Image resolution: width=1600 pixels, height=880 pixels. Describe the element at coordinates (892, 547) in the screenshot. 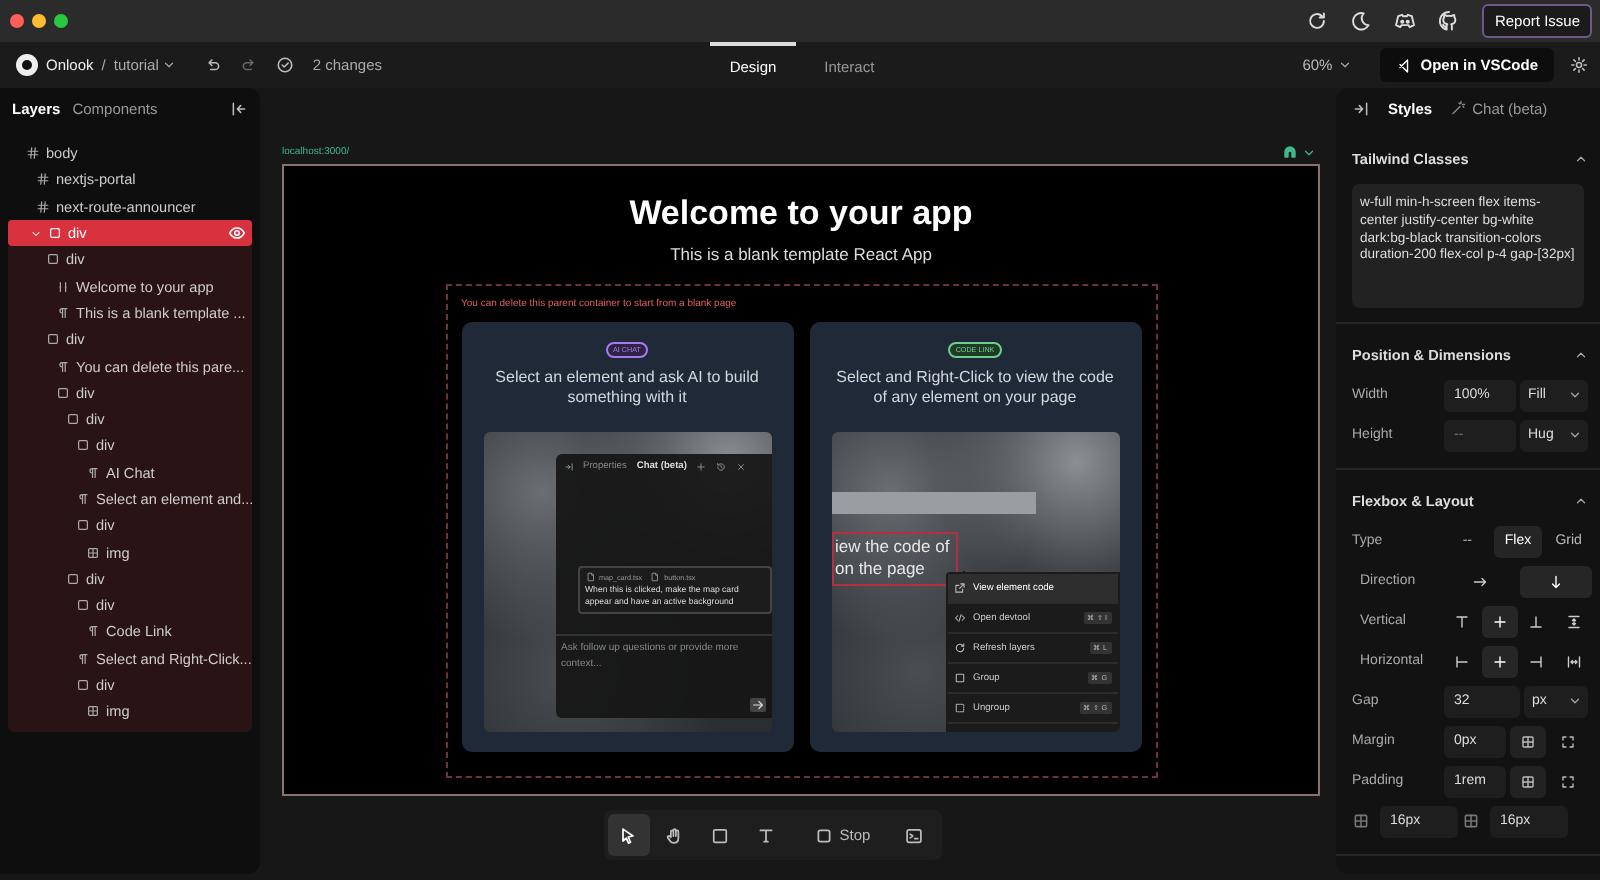

I see `page-text: iew the code of` at that location.